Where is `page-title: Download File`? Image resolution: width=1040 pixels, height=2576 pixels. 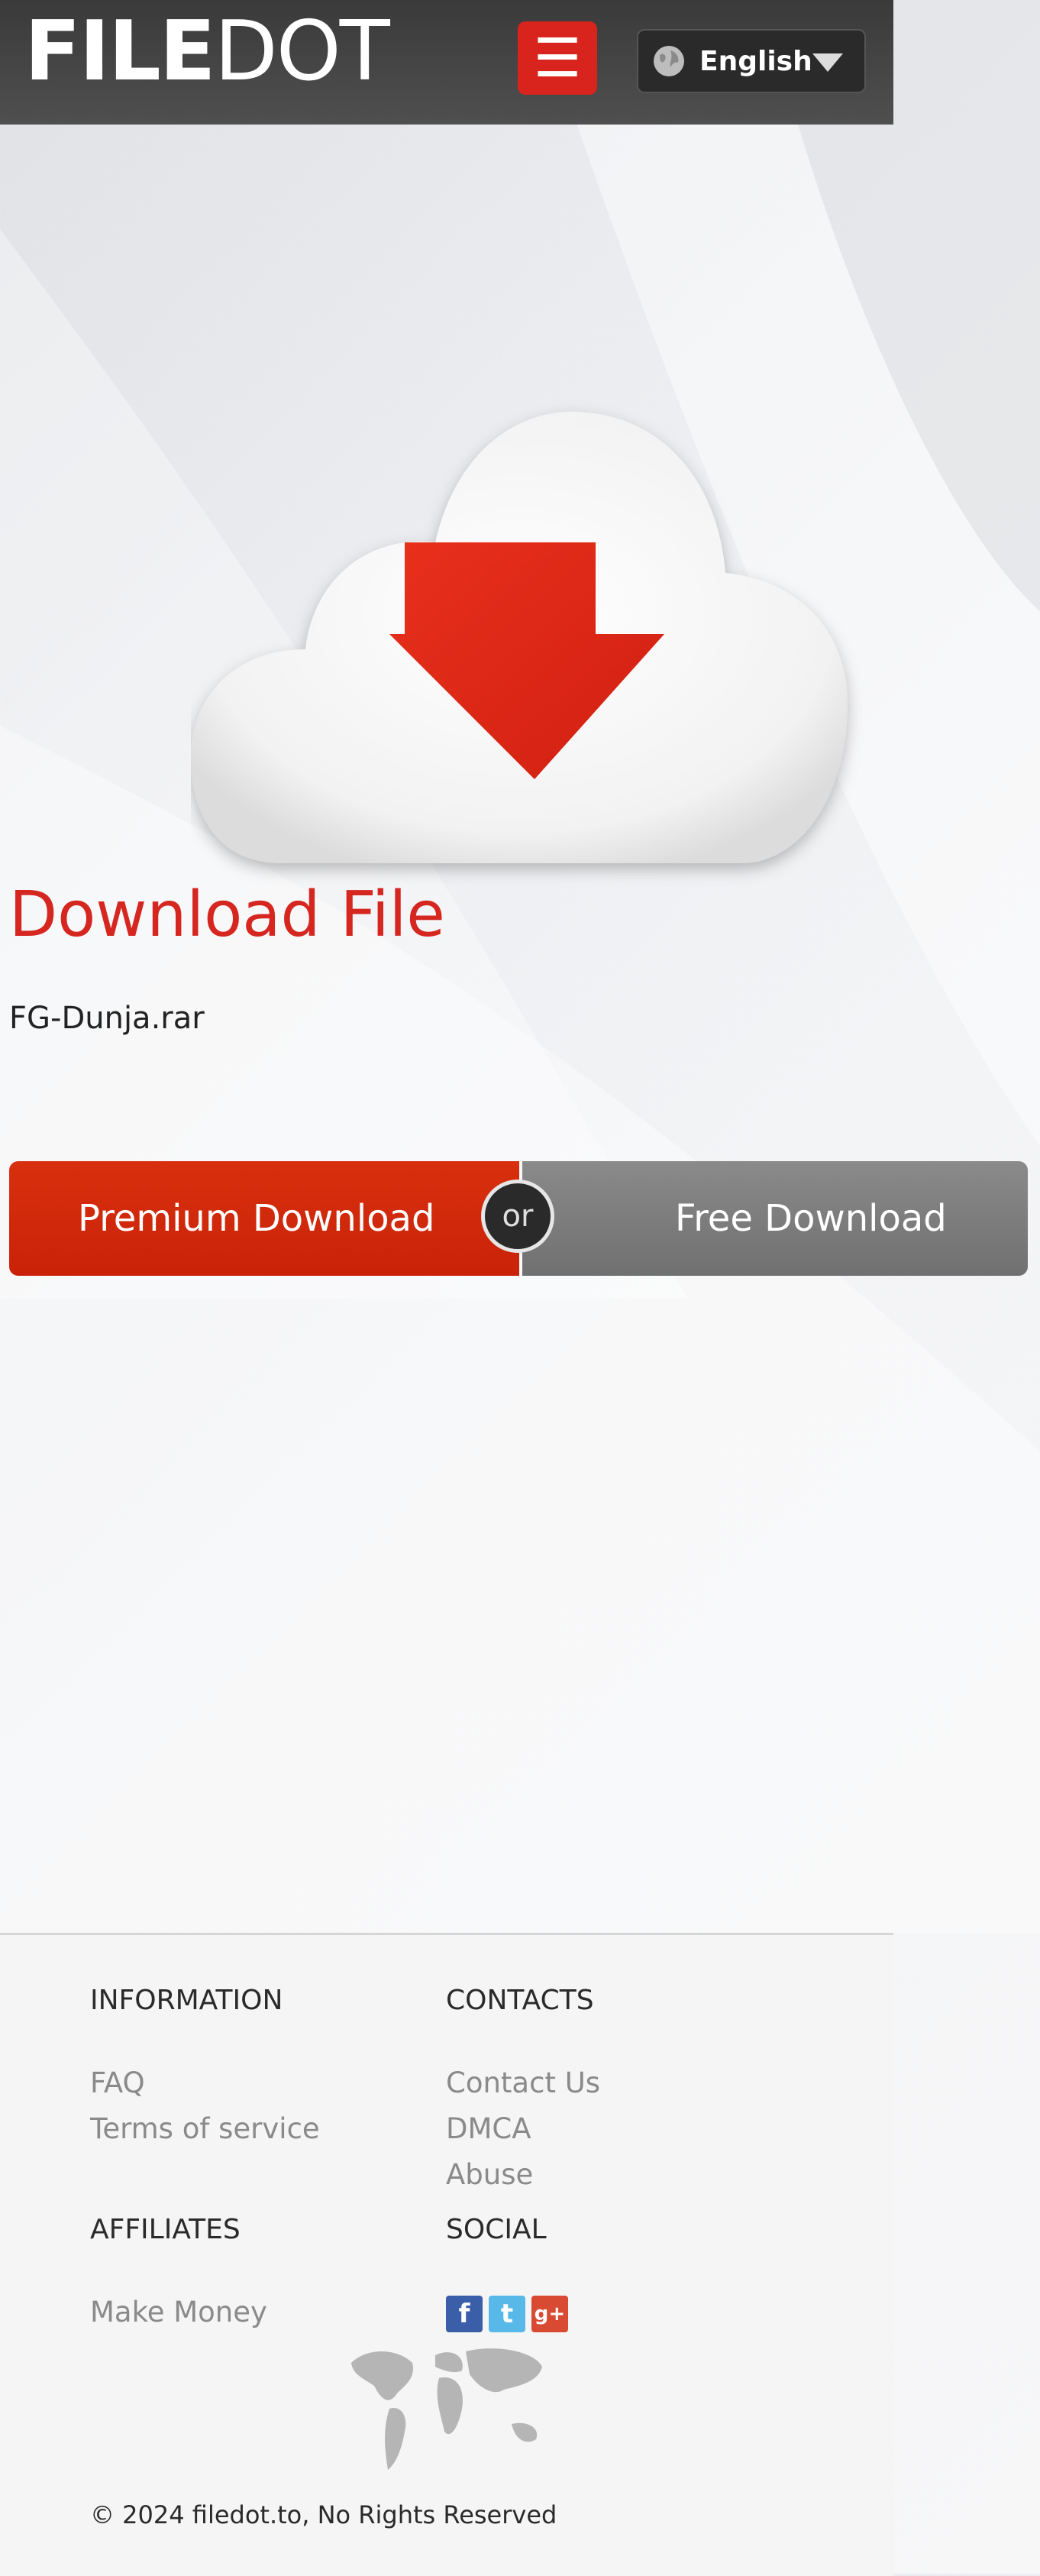 page-title: Download File is located at coordinates (227, 915).